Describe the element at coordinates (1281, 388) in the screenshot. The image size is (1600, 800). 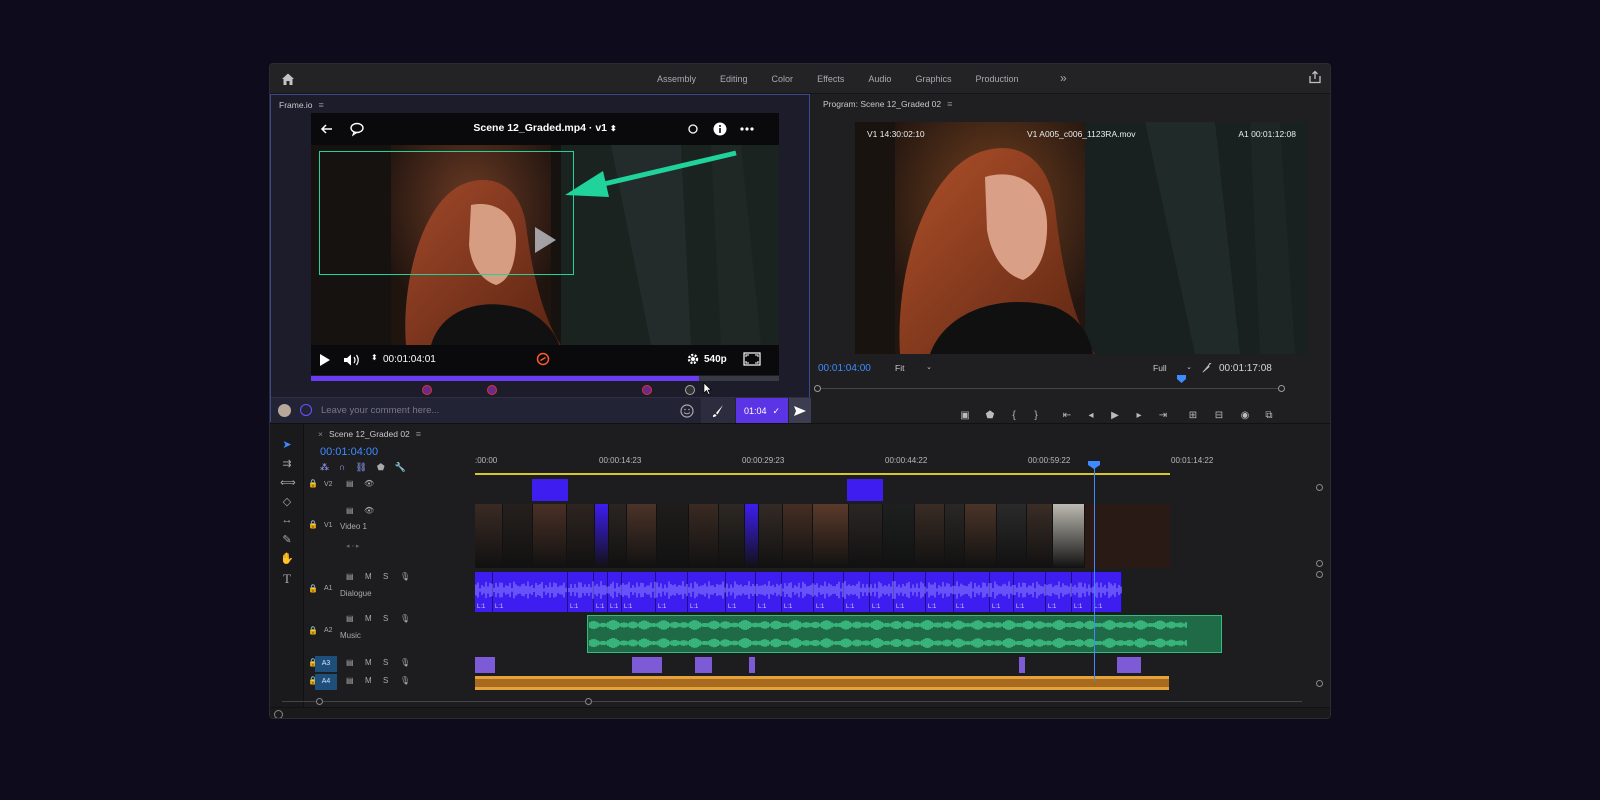
I see `scroll-handle-right` at that location.